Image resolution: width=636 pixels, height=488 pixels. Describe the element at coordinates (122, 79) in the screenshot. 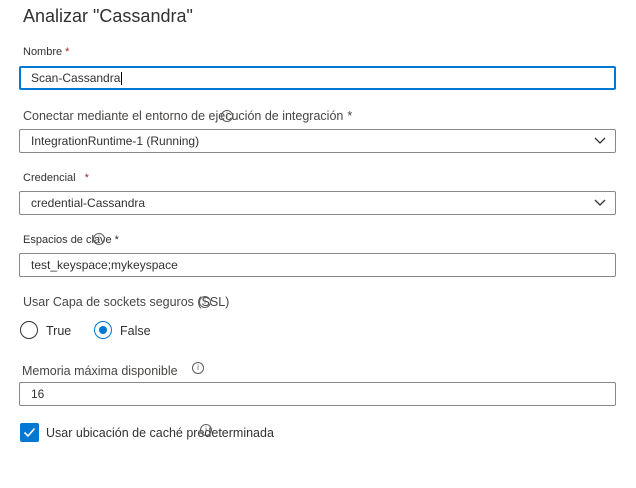

I see `text-cursor` at that location.